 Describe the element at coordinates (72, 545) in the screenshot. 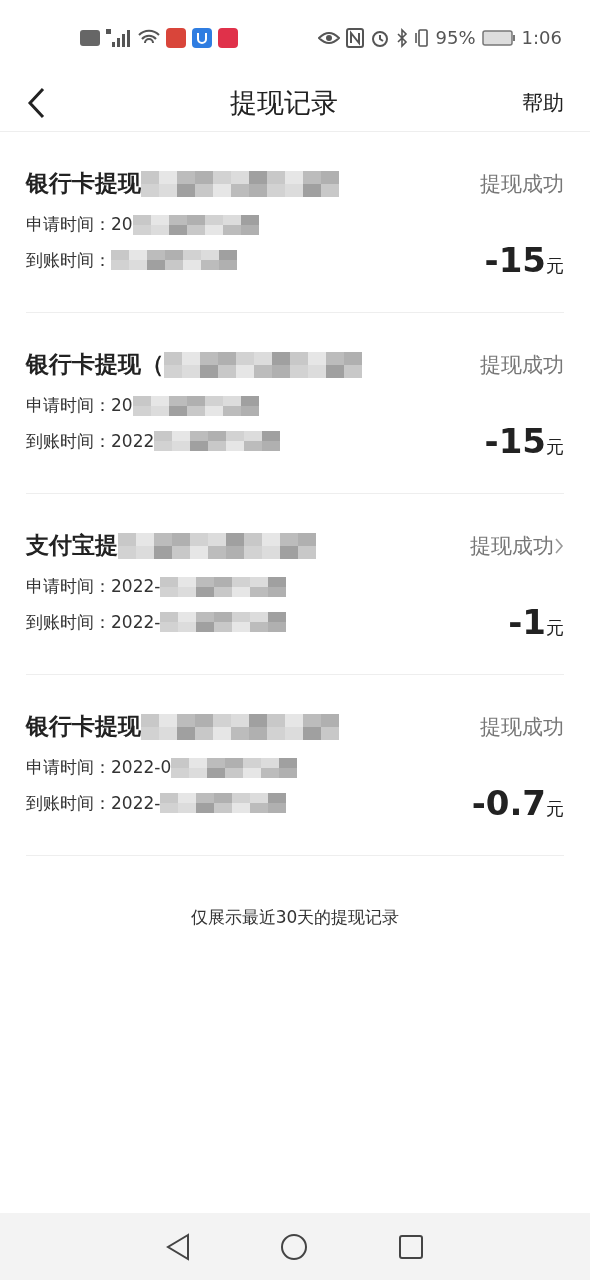

I see `record-title: 支付宝提` at that location.